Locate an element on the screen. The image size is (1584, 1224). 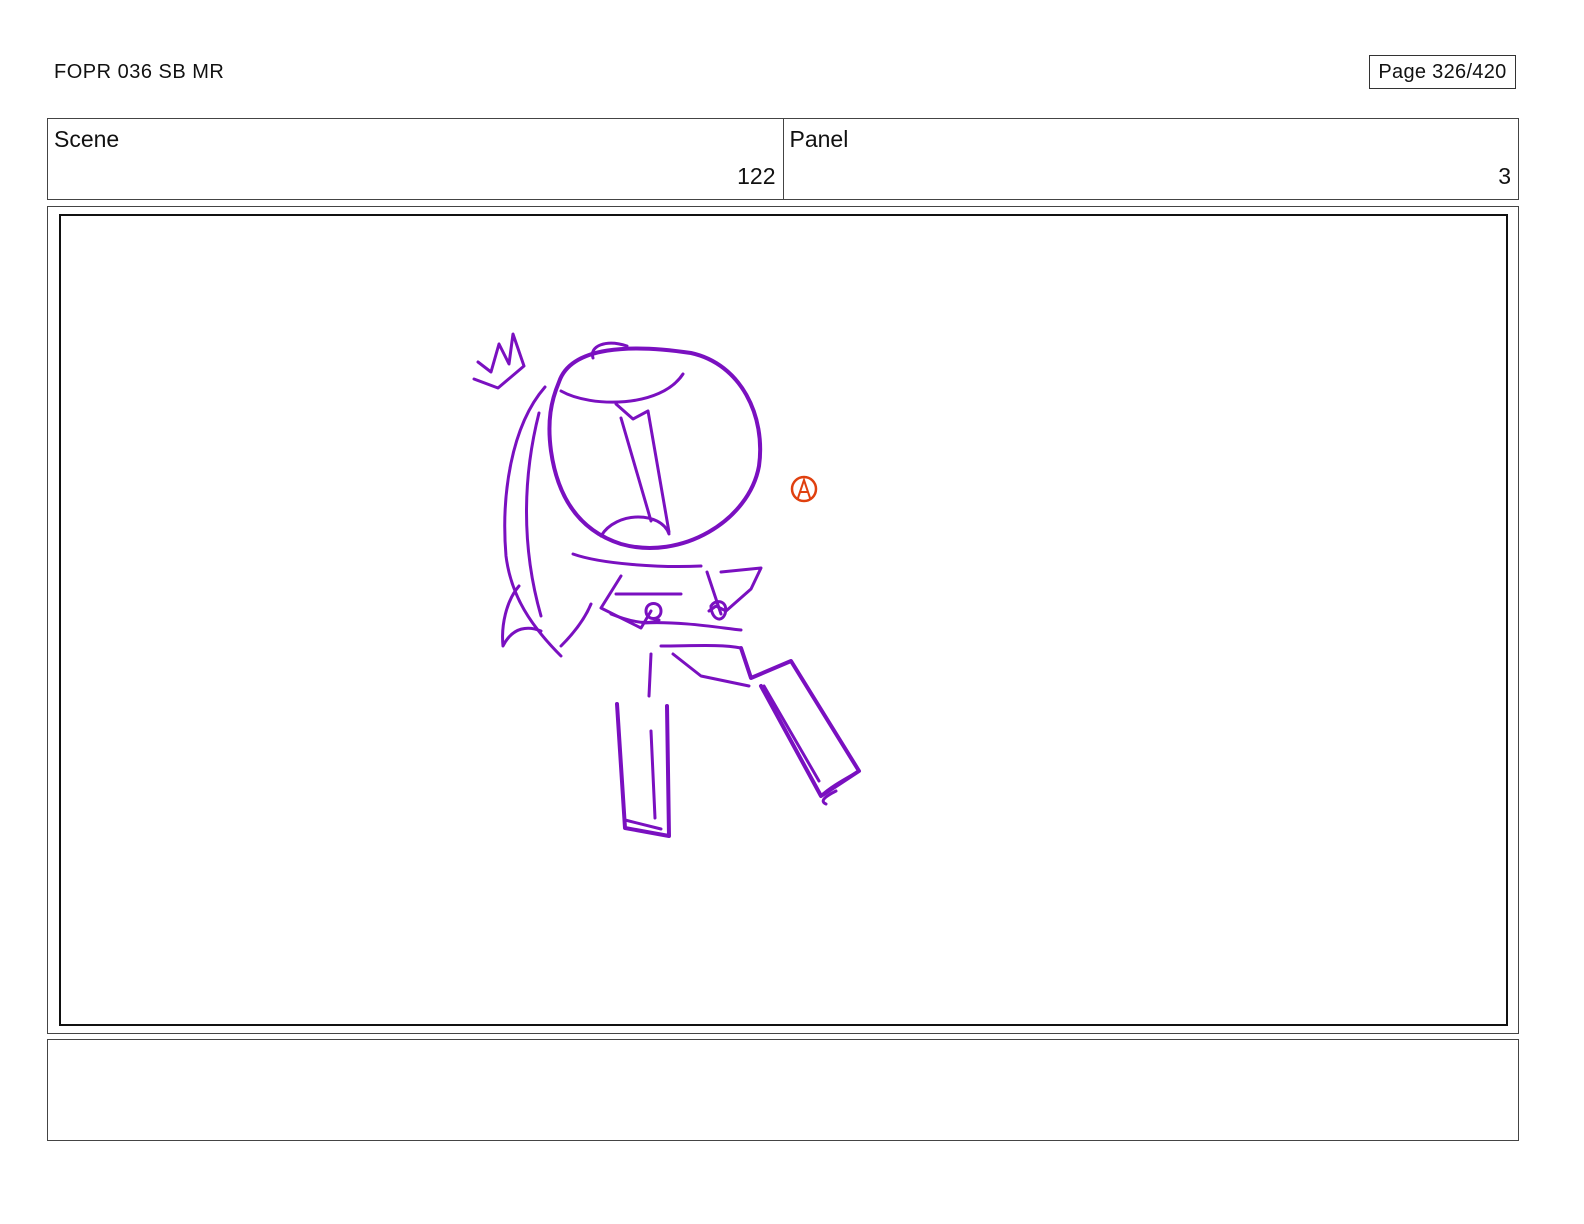
scene-panel-info-bar: Scene 122 Panel 3 is located at coordinates (783, 159).